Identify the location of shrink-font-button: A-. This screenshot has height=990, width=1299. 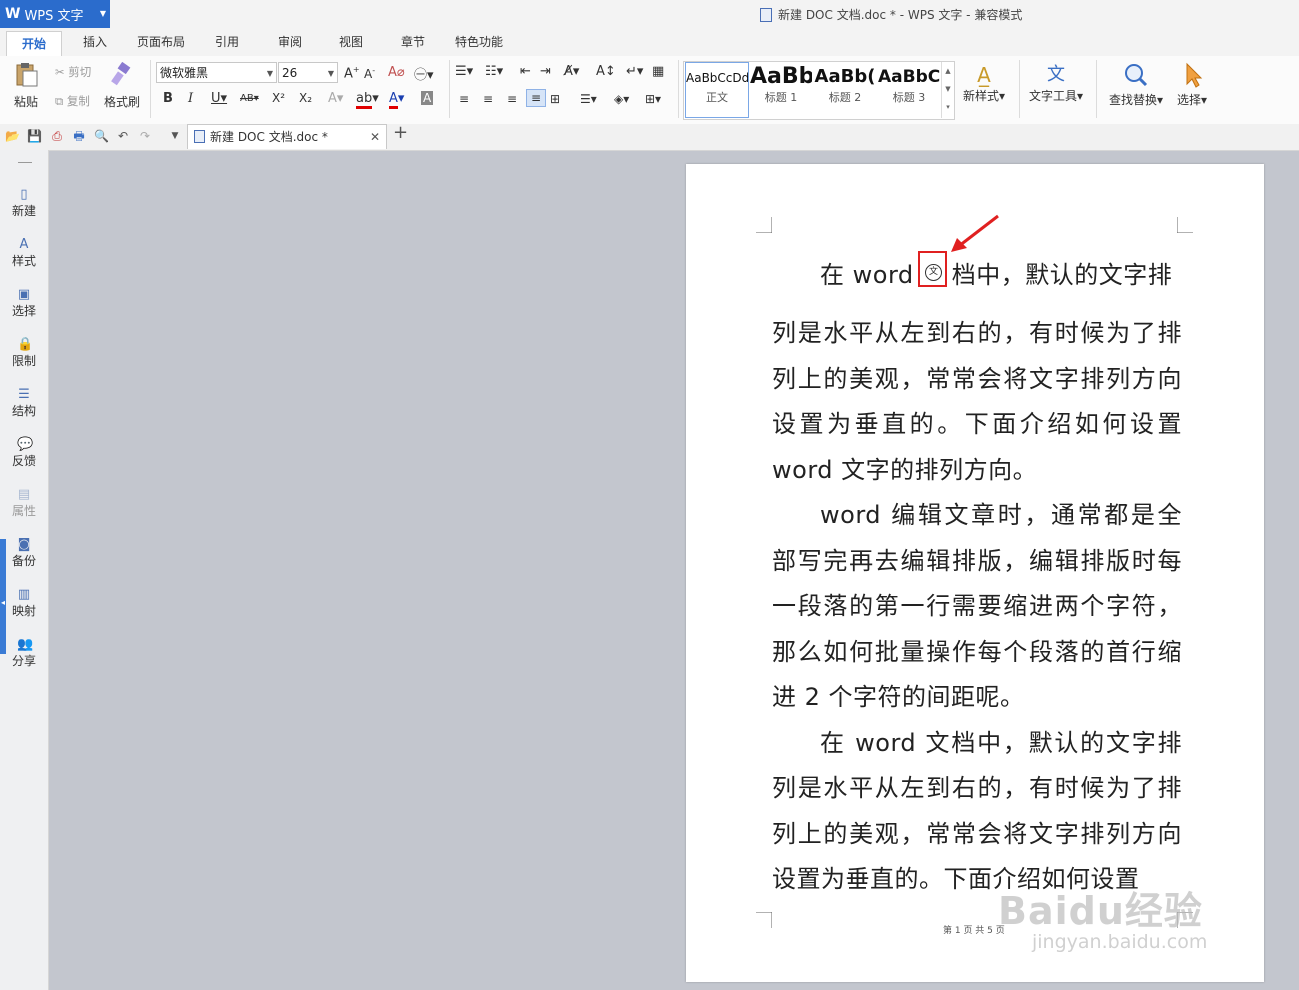
(369, 73).